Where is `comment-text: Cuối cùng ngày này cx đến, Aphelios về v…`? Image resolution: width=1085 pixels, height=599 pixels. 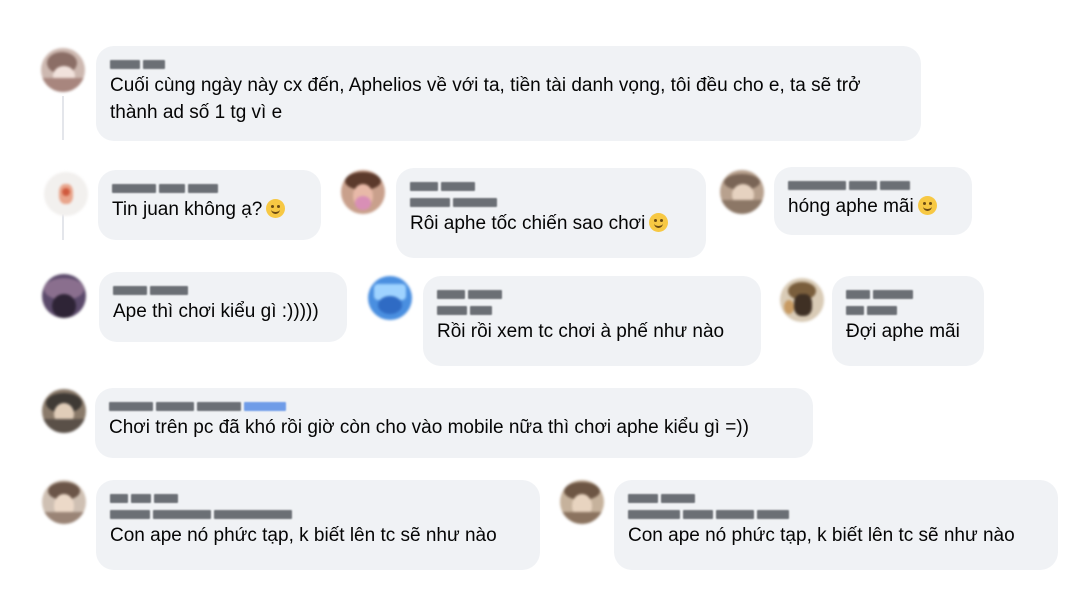 comment-text: Cuối cùng ngày này cx đến, Aphelios về v… is located at coordinates (485, 99).